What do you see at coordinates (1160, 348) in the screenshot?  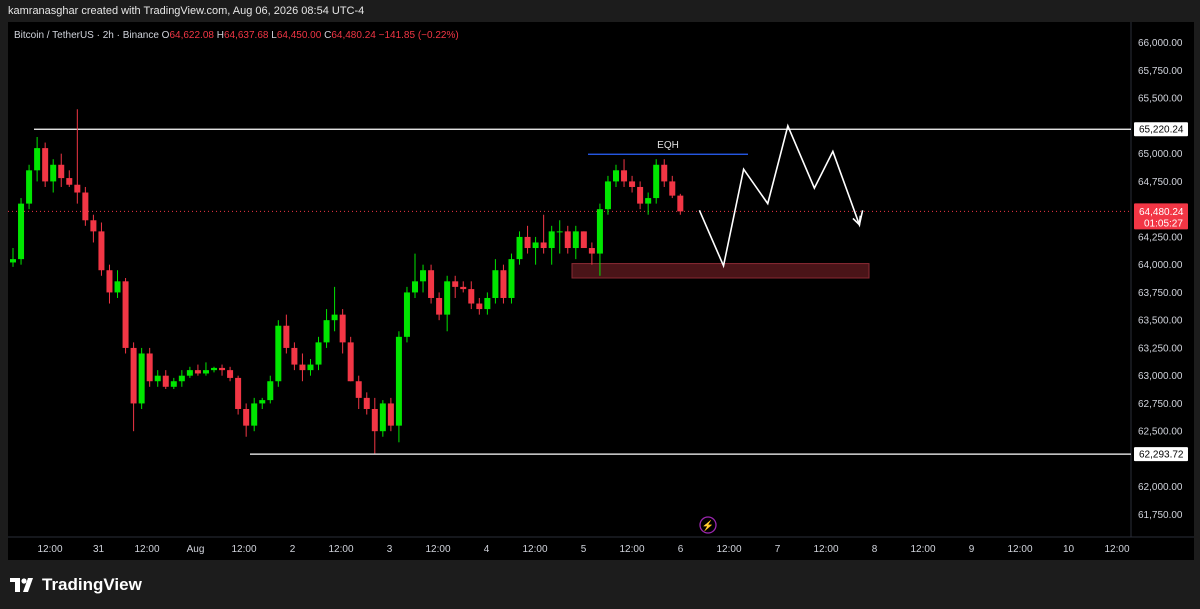 I see `price-tick-label: 63,250.00` at bounding box center [1160, 348].